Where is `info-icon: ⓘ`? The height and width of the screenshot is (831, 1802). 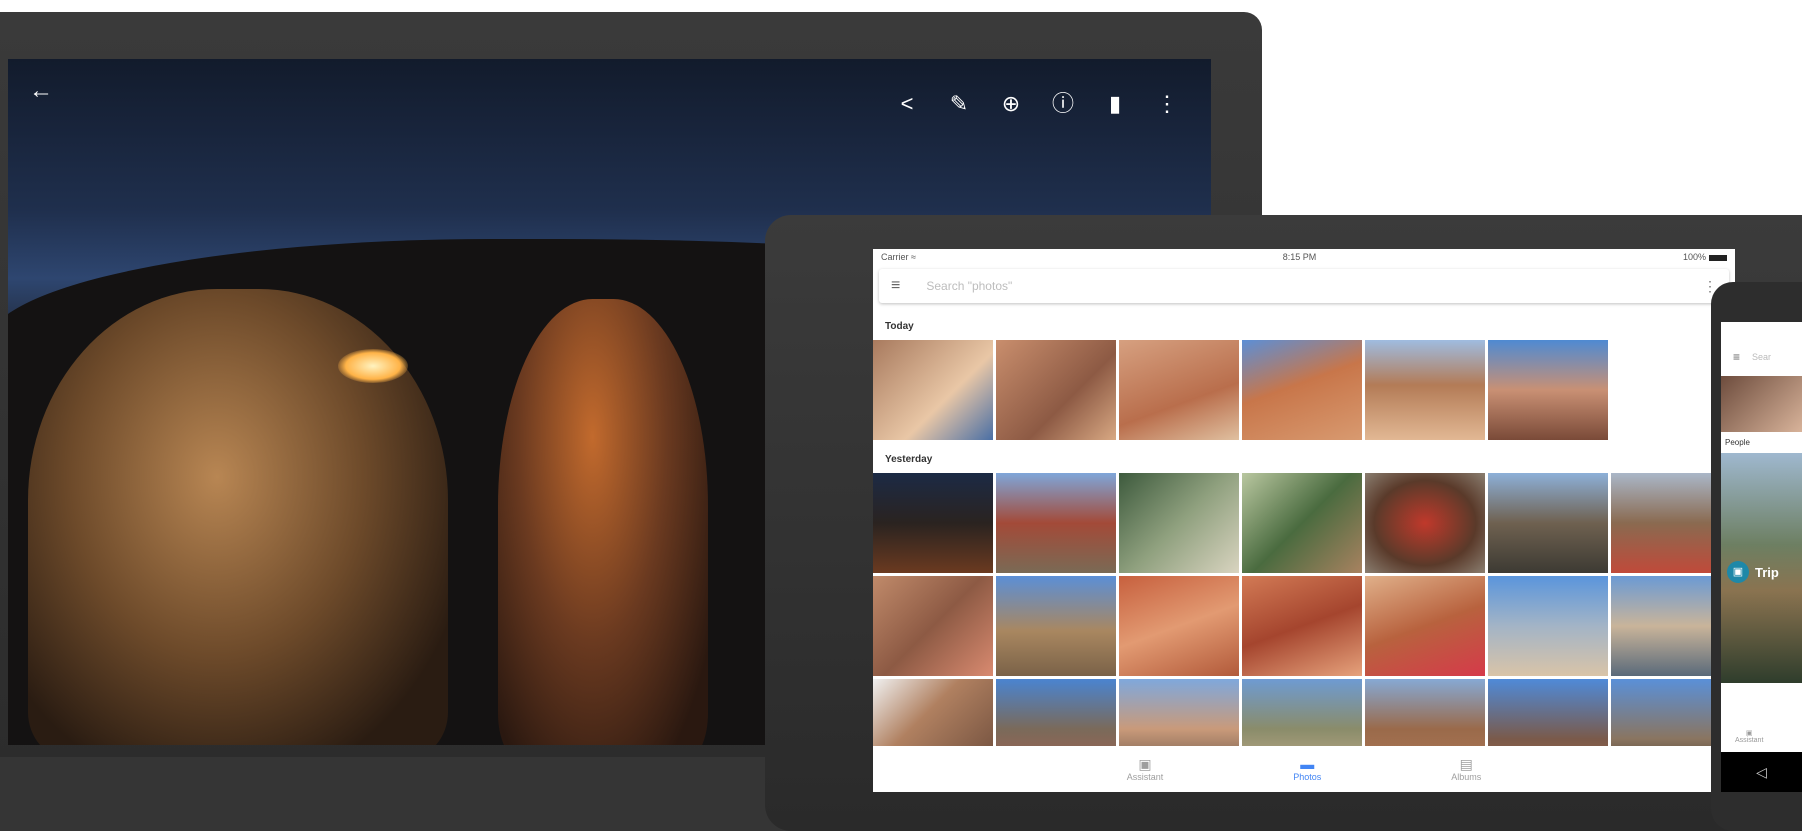
info-icon: ⓘ is located at coordinates (1063, 104).